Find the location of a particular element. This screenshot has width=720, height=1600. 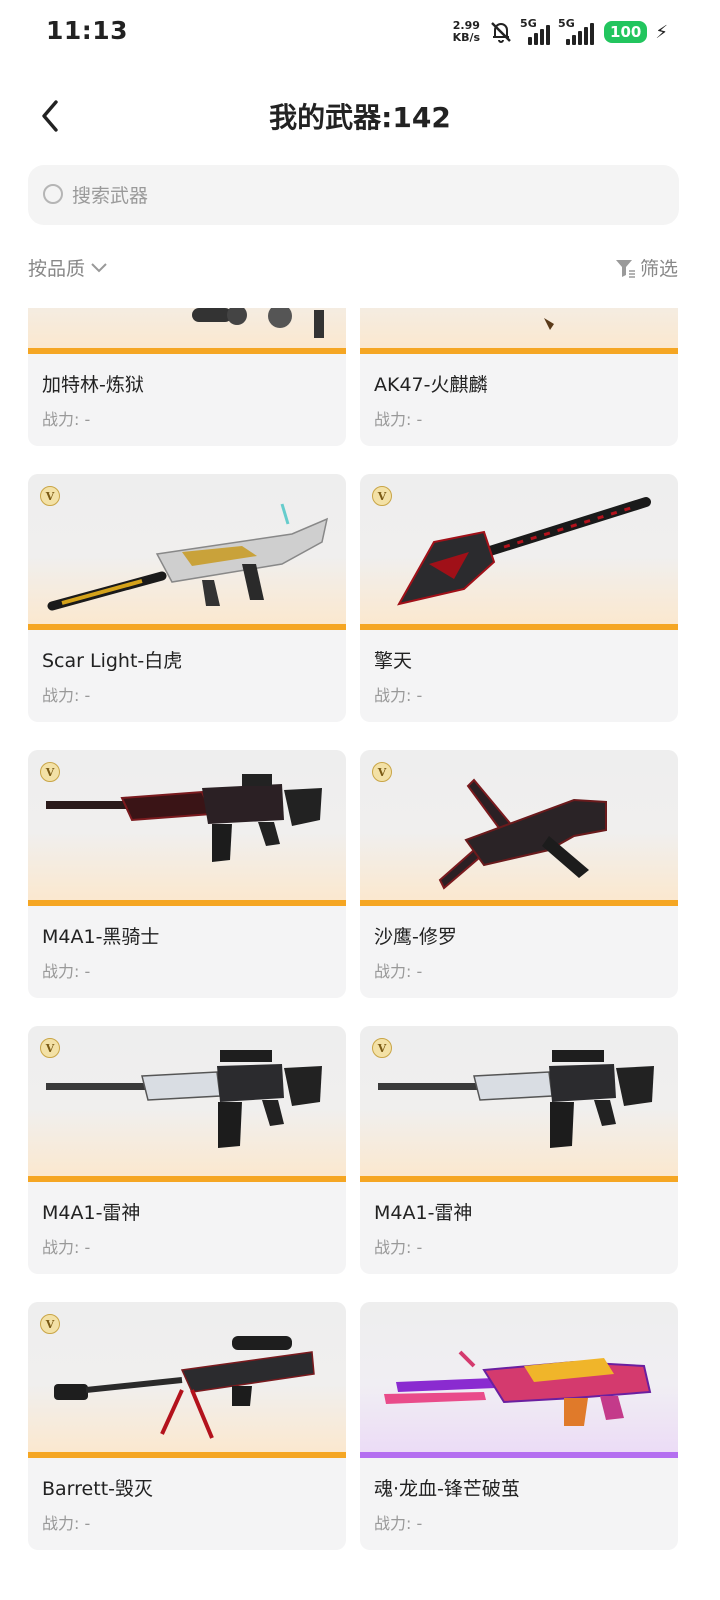

sort-label: 按品质 is located at coordinates (57, 269).